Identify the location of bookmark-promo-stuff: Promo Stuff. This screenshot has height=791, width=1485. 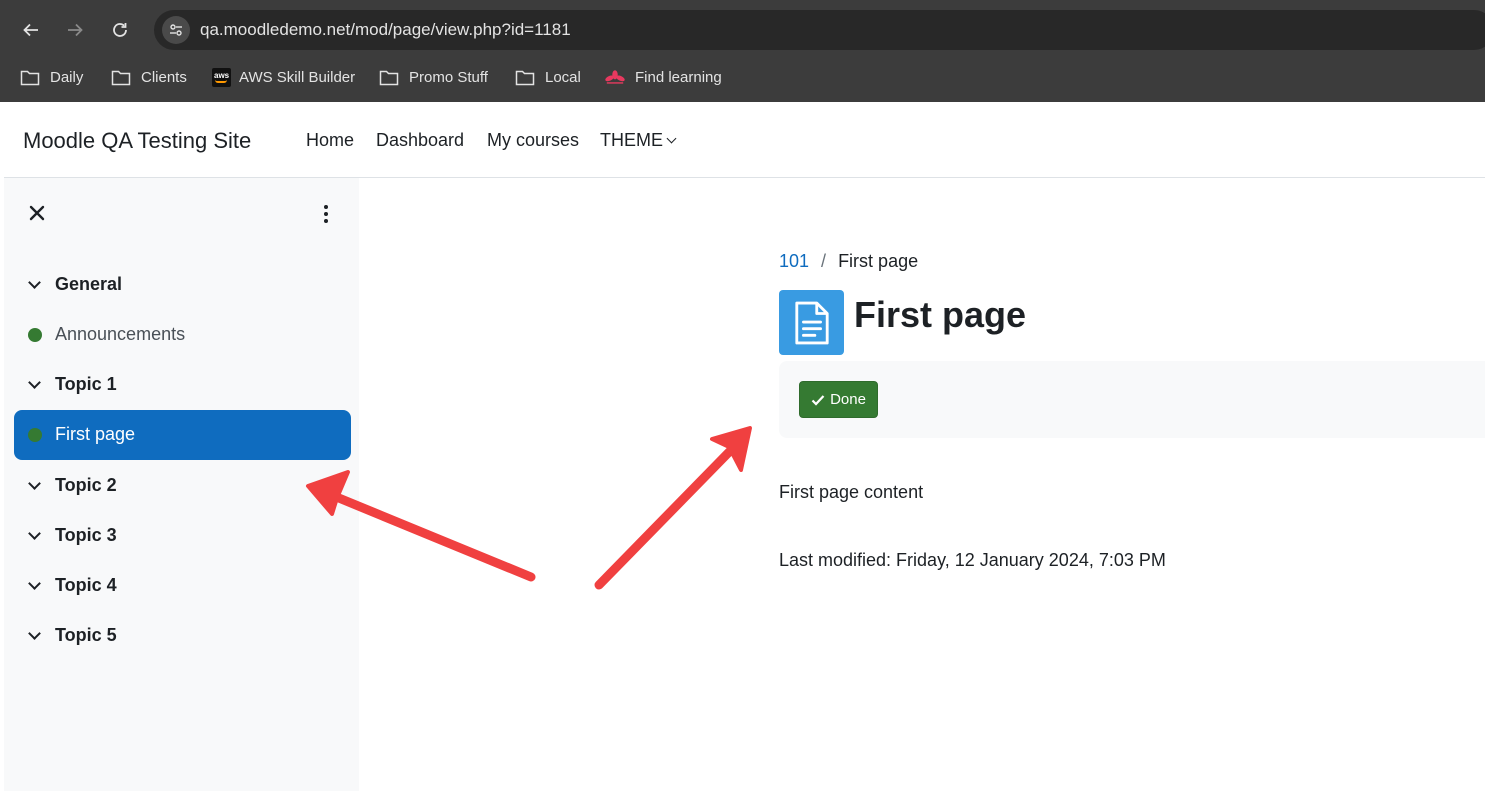
(433, 77).